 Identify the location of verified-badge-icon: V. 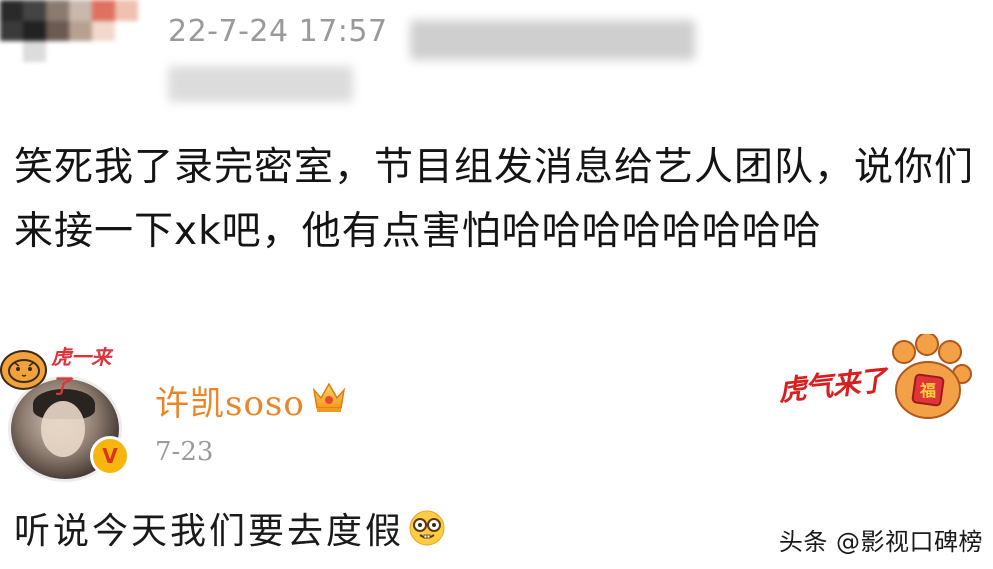
(110, 456).